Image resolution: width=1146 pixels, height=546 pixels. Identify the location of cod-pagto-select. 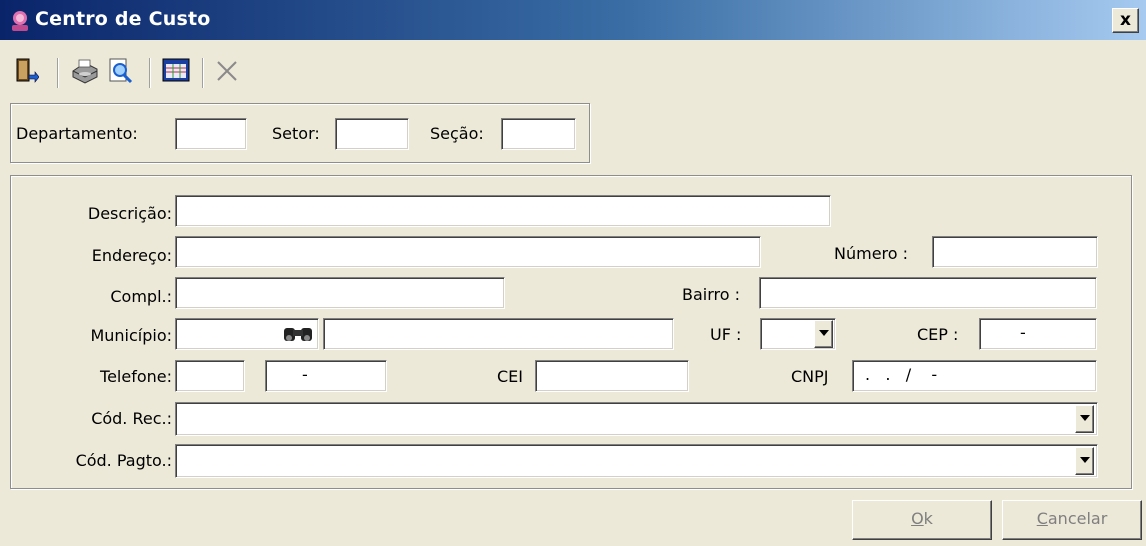
(636, 461).